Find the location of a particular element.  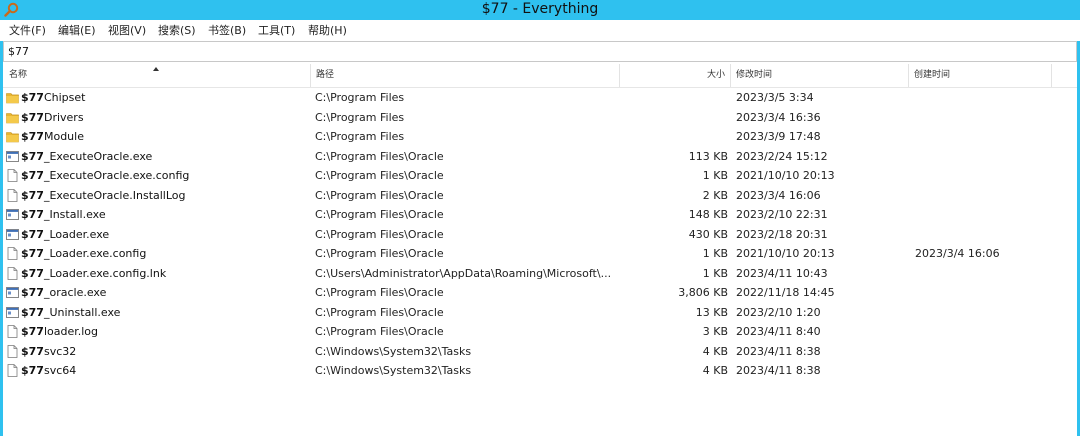

file-name-rest: loader.log is located at coordinates (71, 331).